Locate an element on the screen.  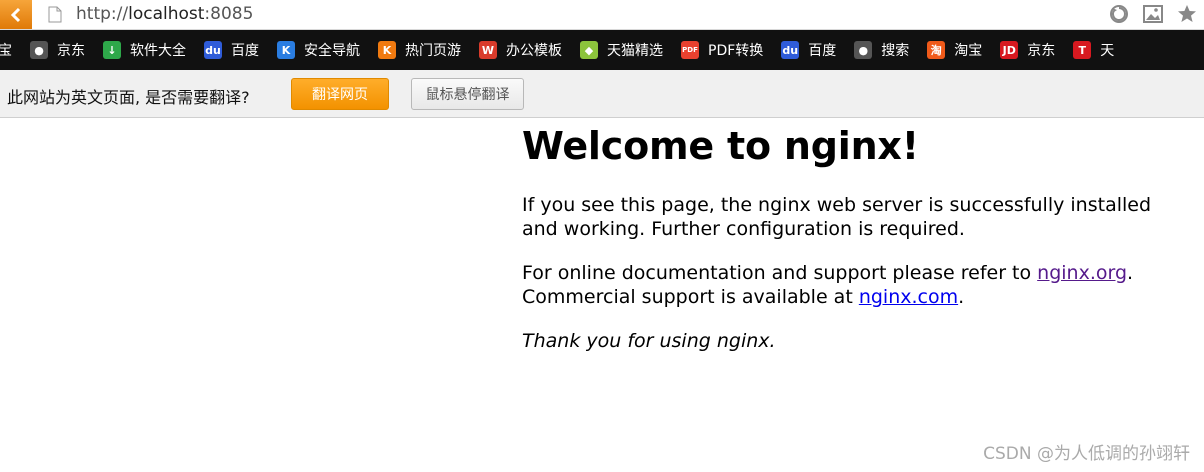
star-icon is located at coordinates (1187, 13).